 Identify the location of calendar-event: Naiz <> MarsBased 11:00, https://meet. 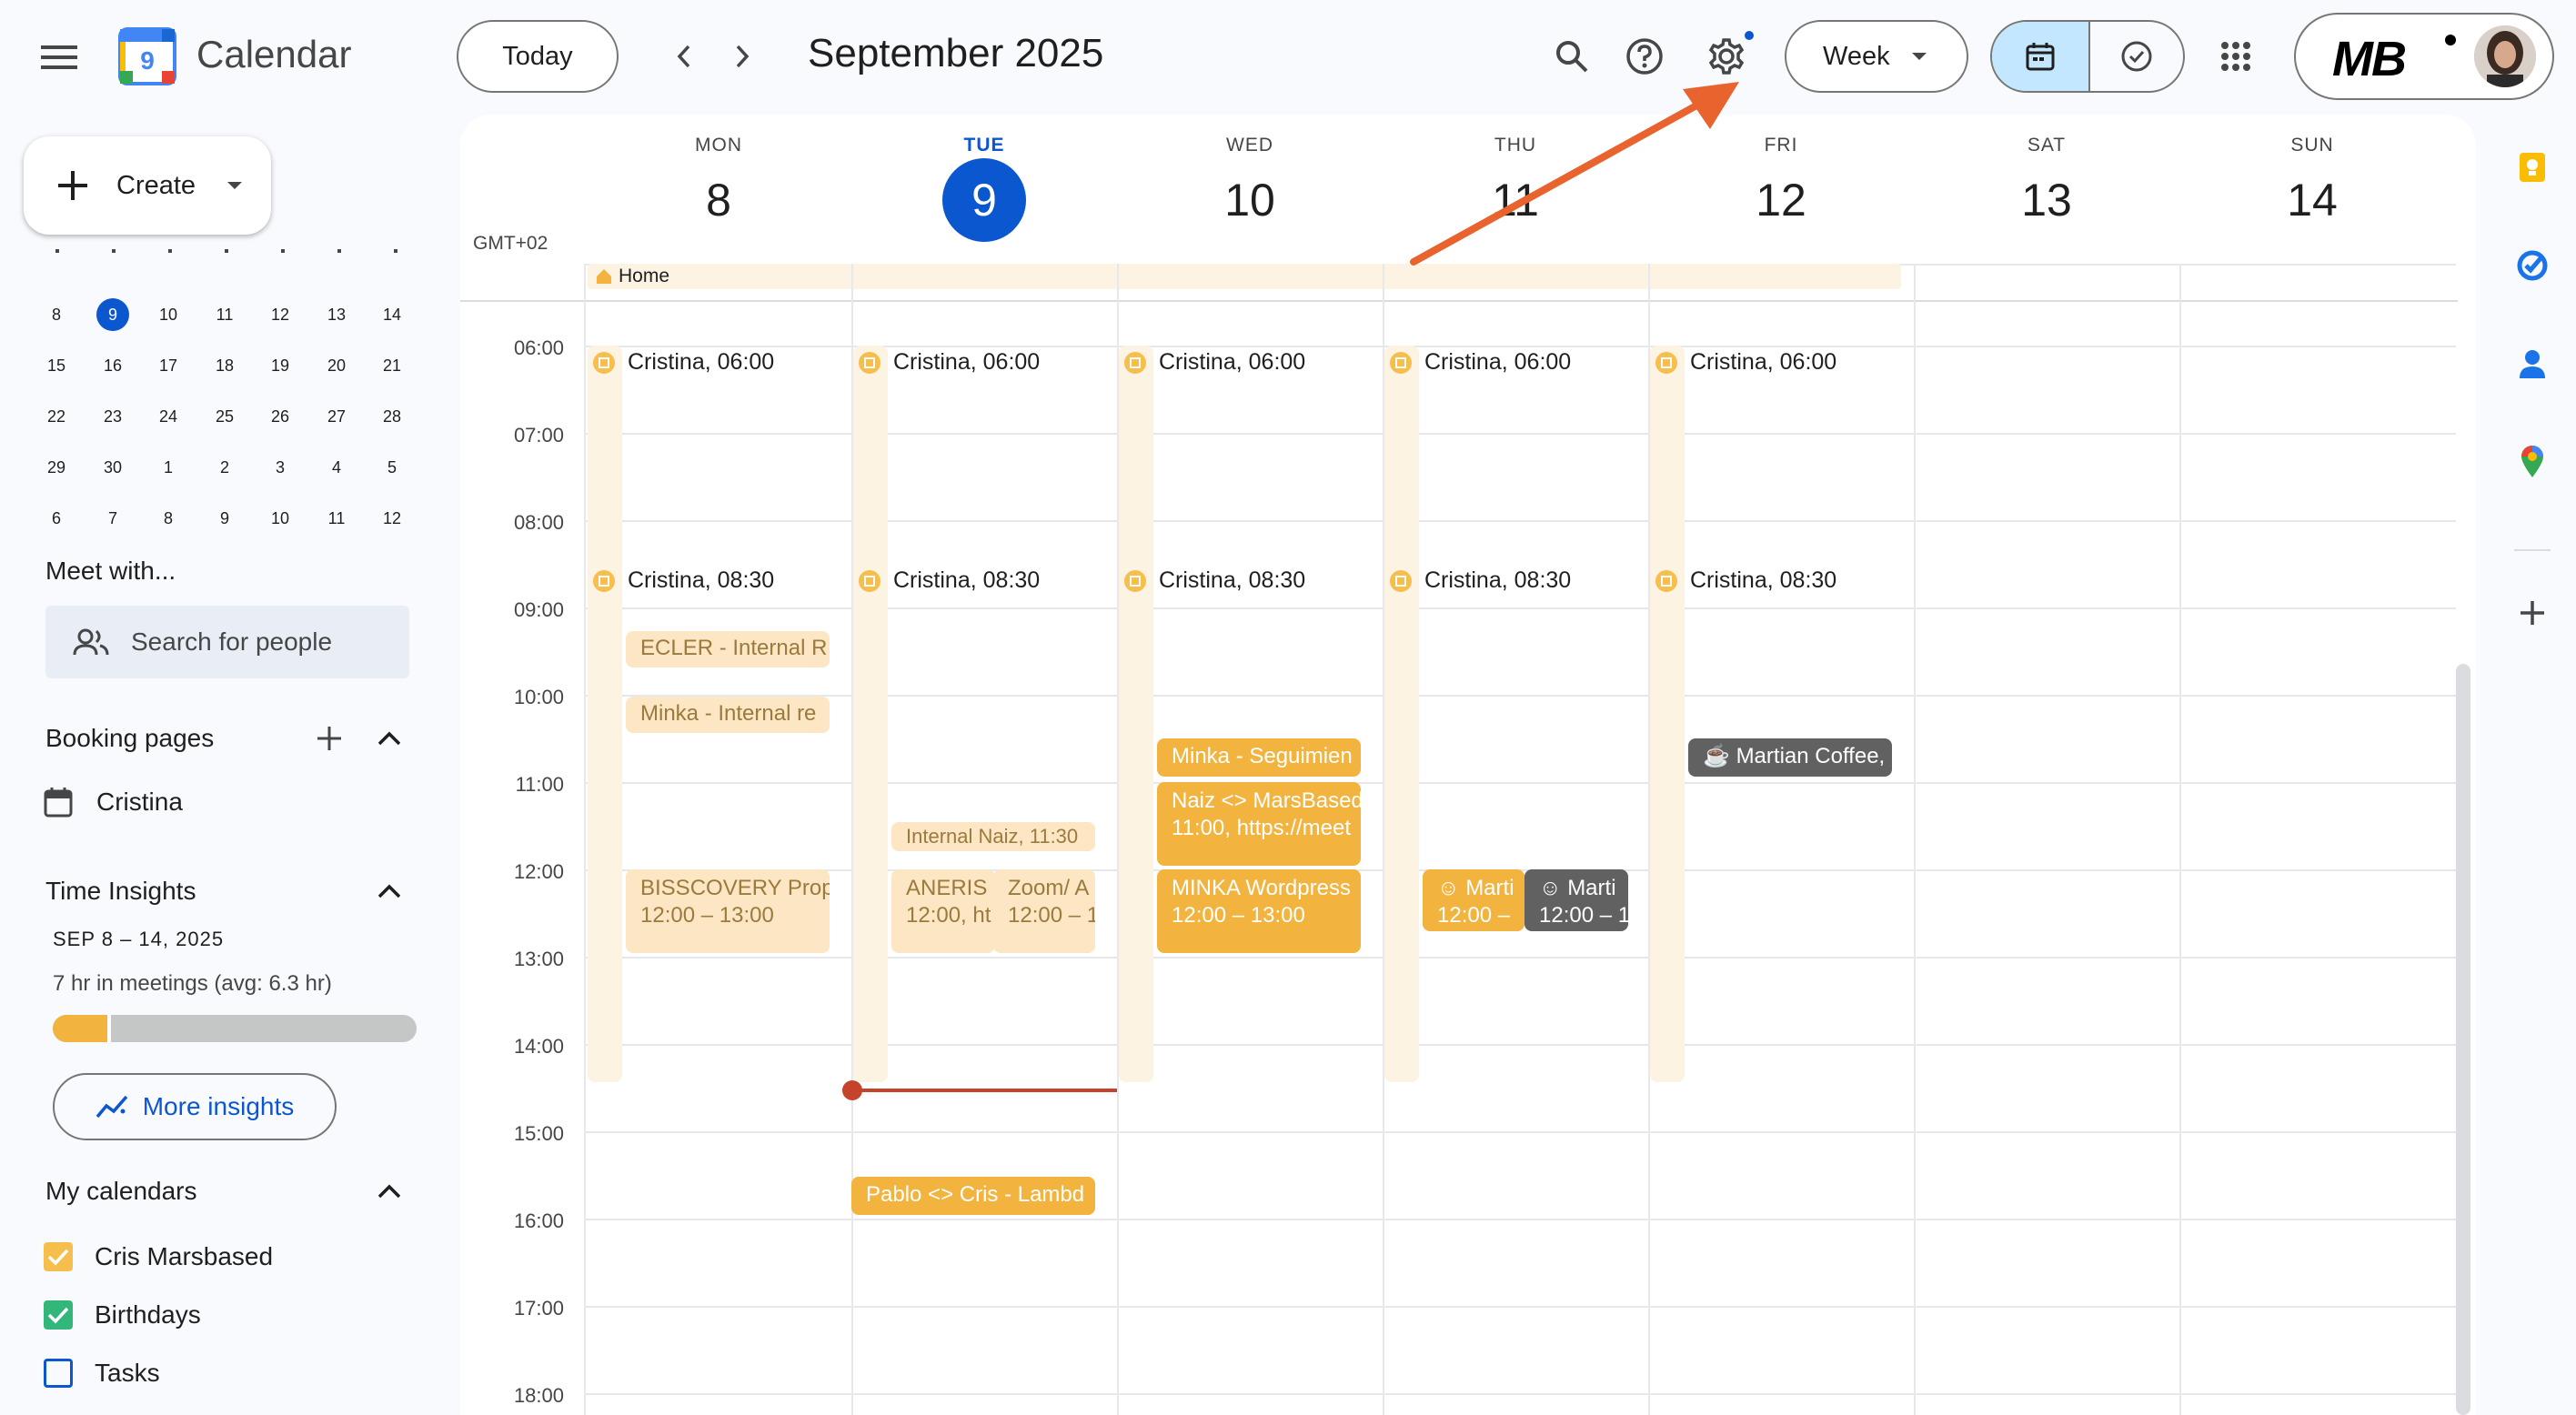
(1259, 824).